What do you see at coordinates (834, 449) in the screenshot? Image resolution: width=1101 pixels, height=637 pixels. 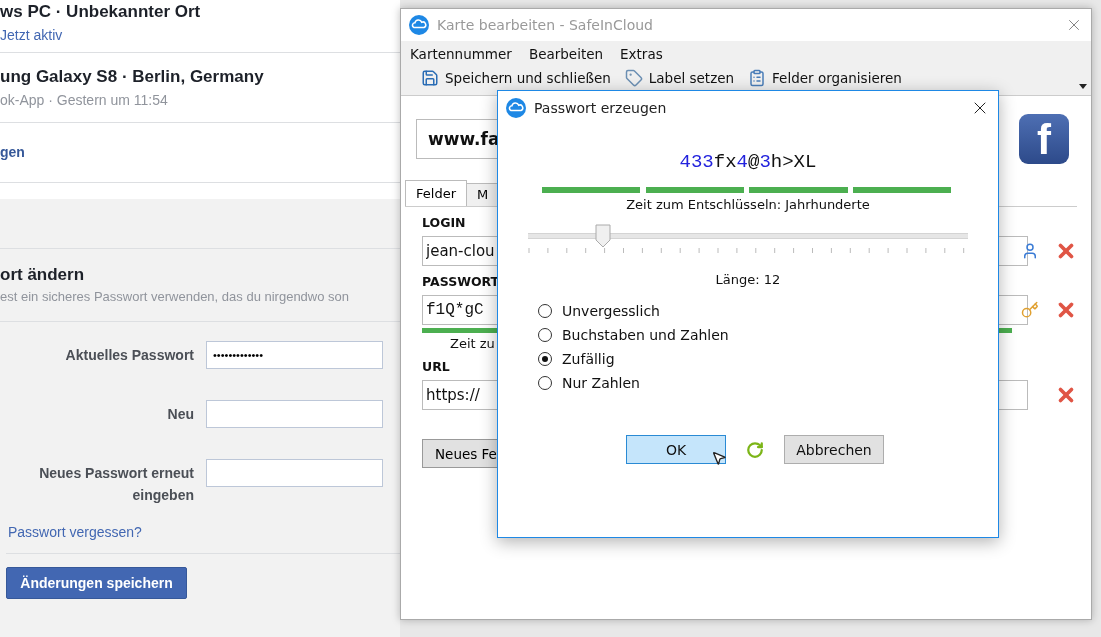 I see `cancel-button: Abbrechen` at bounding box center [834, 449].